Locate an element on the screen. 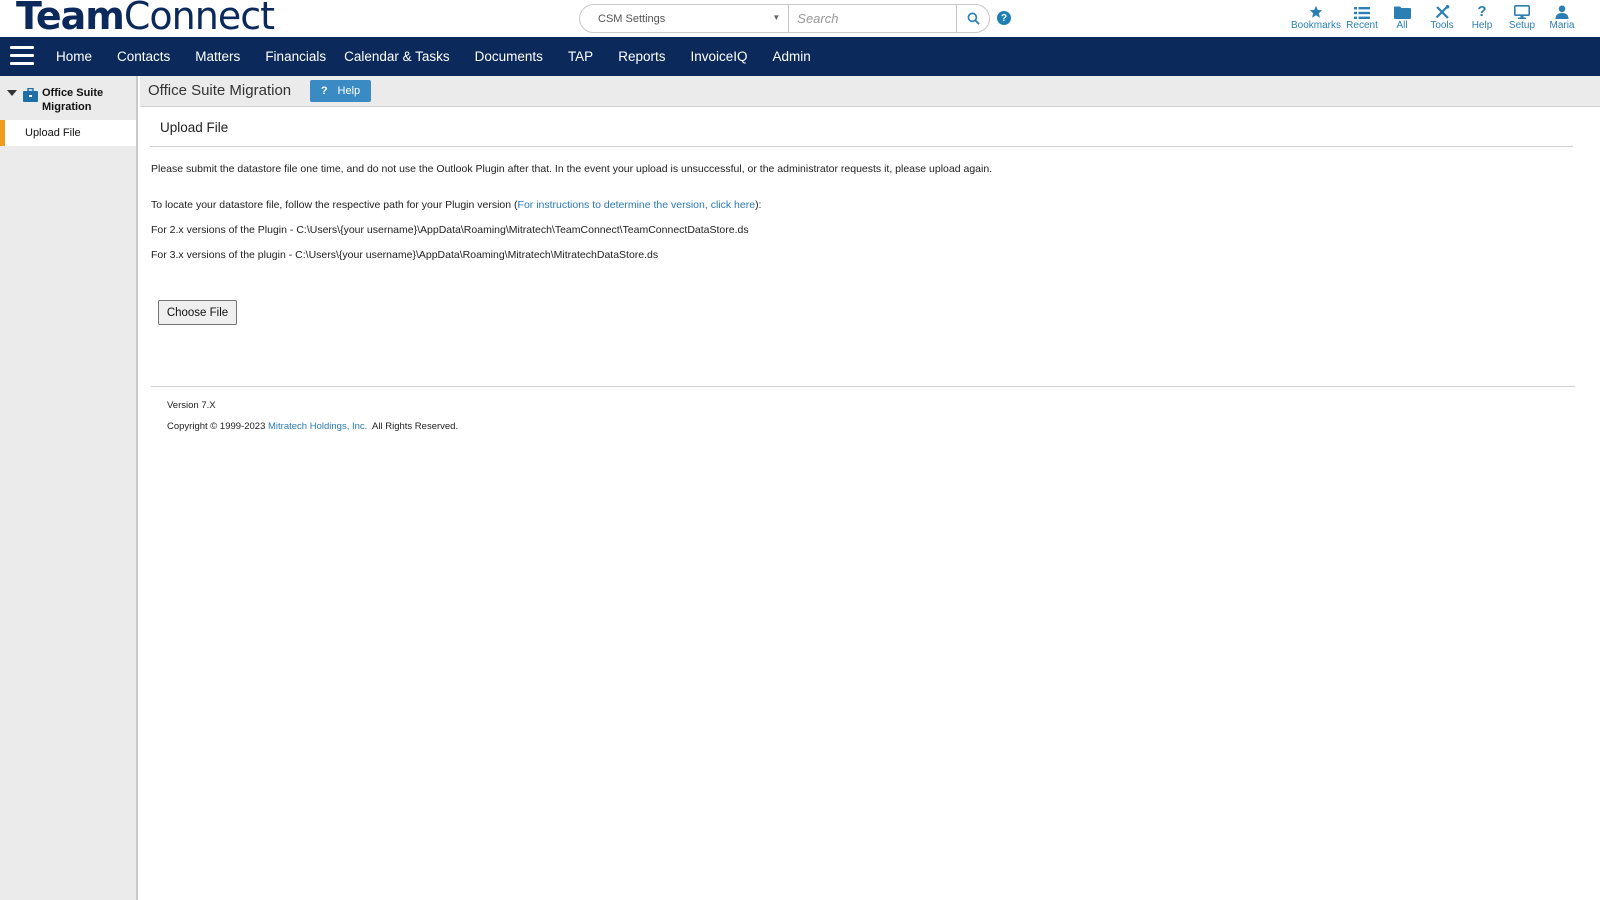  toolbar-recent: Recent is located at coordinates (1362, 17).